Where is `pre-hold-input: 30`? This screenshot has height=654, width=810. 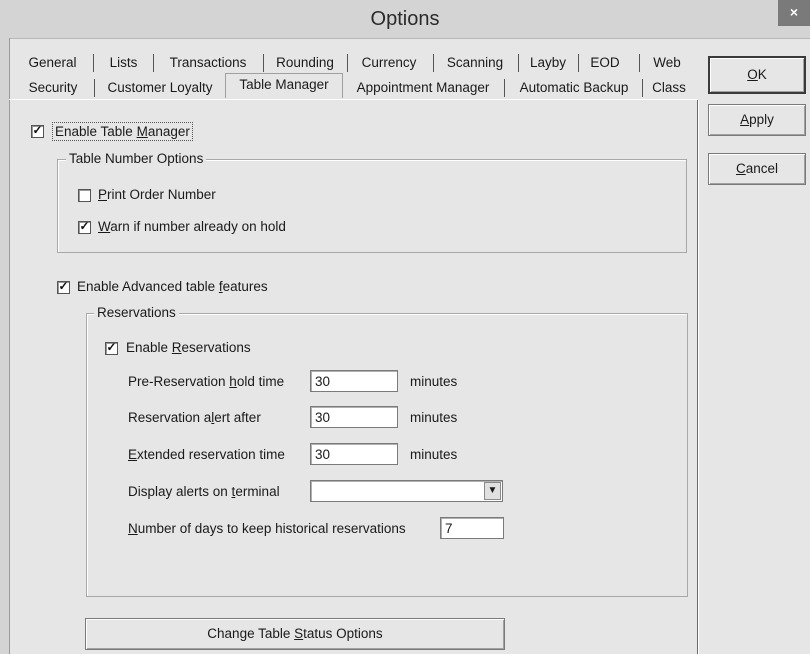 pre-hold-input: 30 is located at coordinates (354, 381).